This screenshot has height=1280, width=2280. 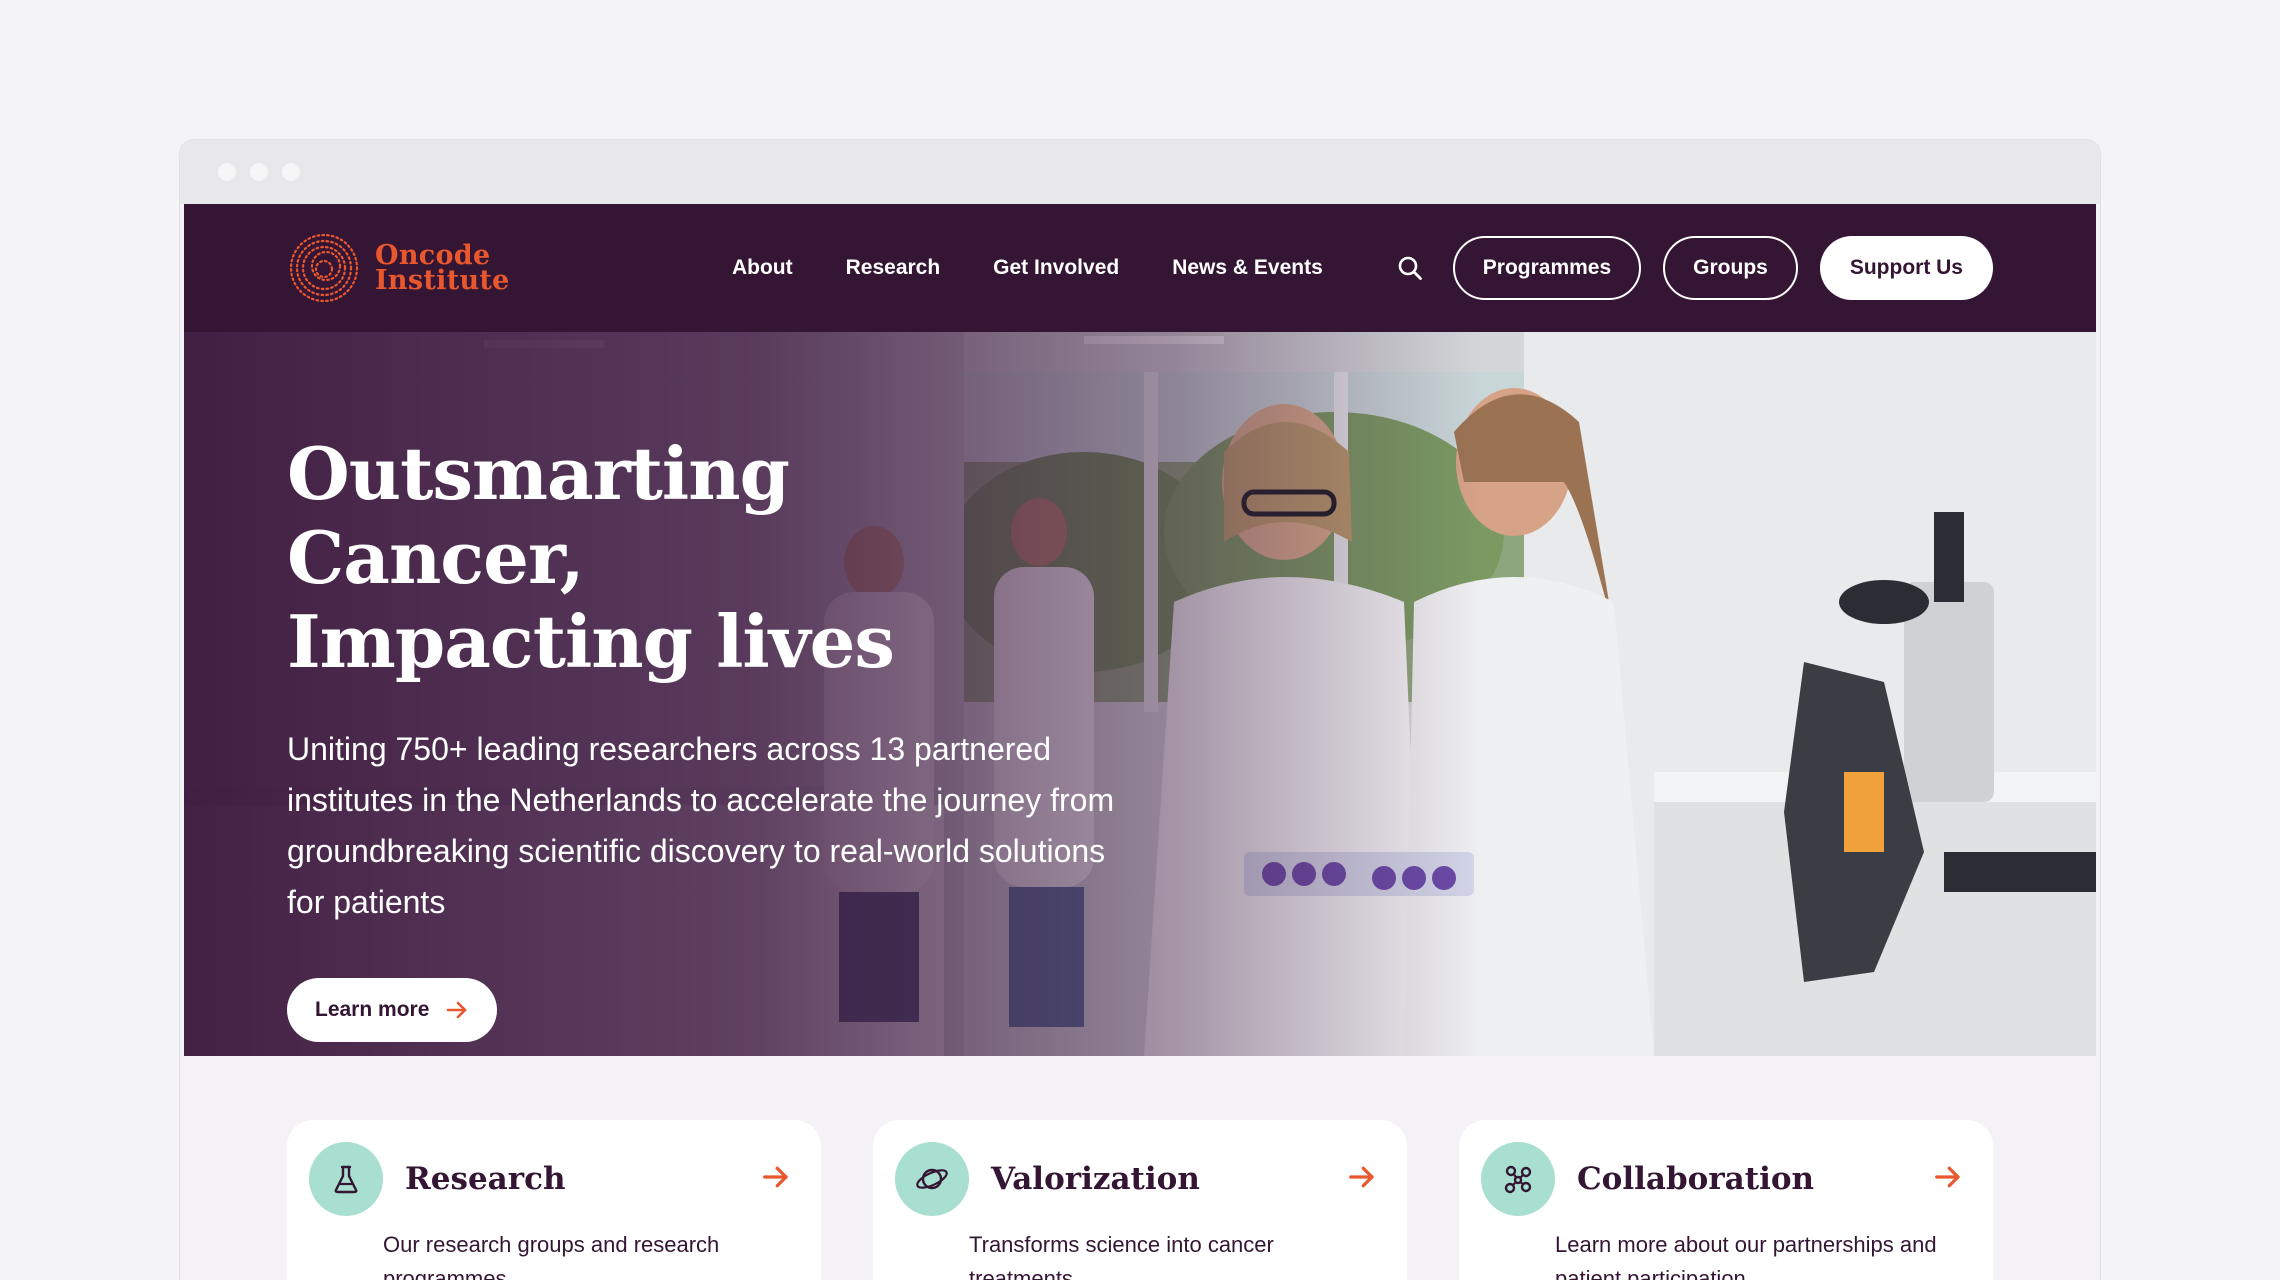 I want to click on learn-more-button: Learn more, so click(x=392, y=1010).